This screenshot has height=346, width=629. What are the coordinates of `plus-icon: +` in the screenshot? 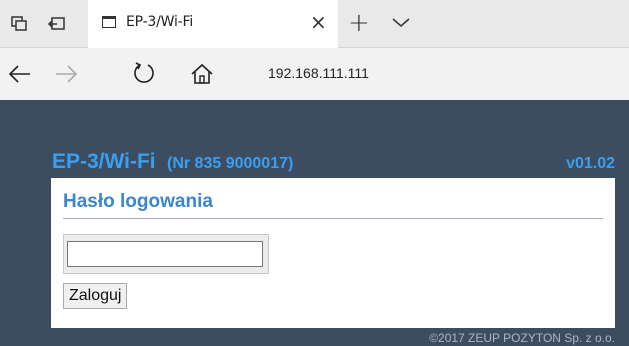 It's located at (359, 23).